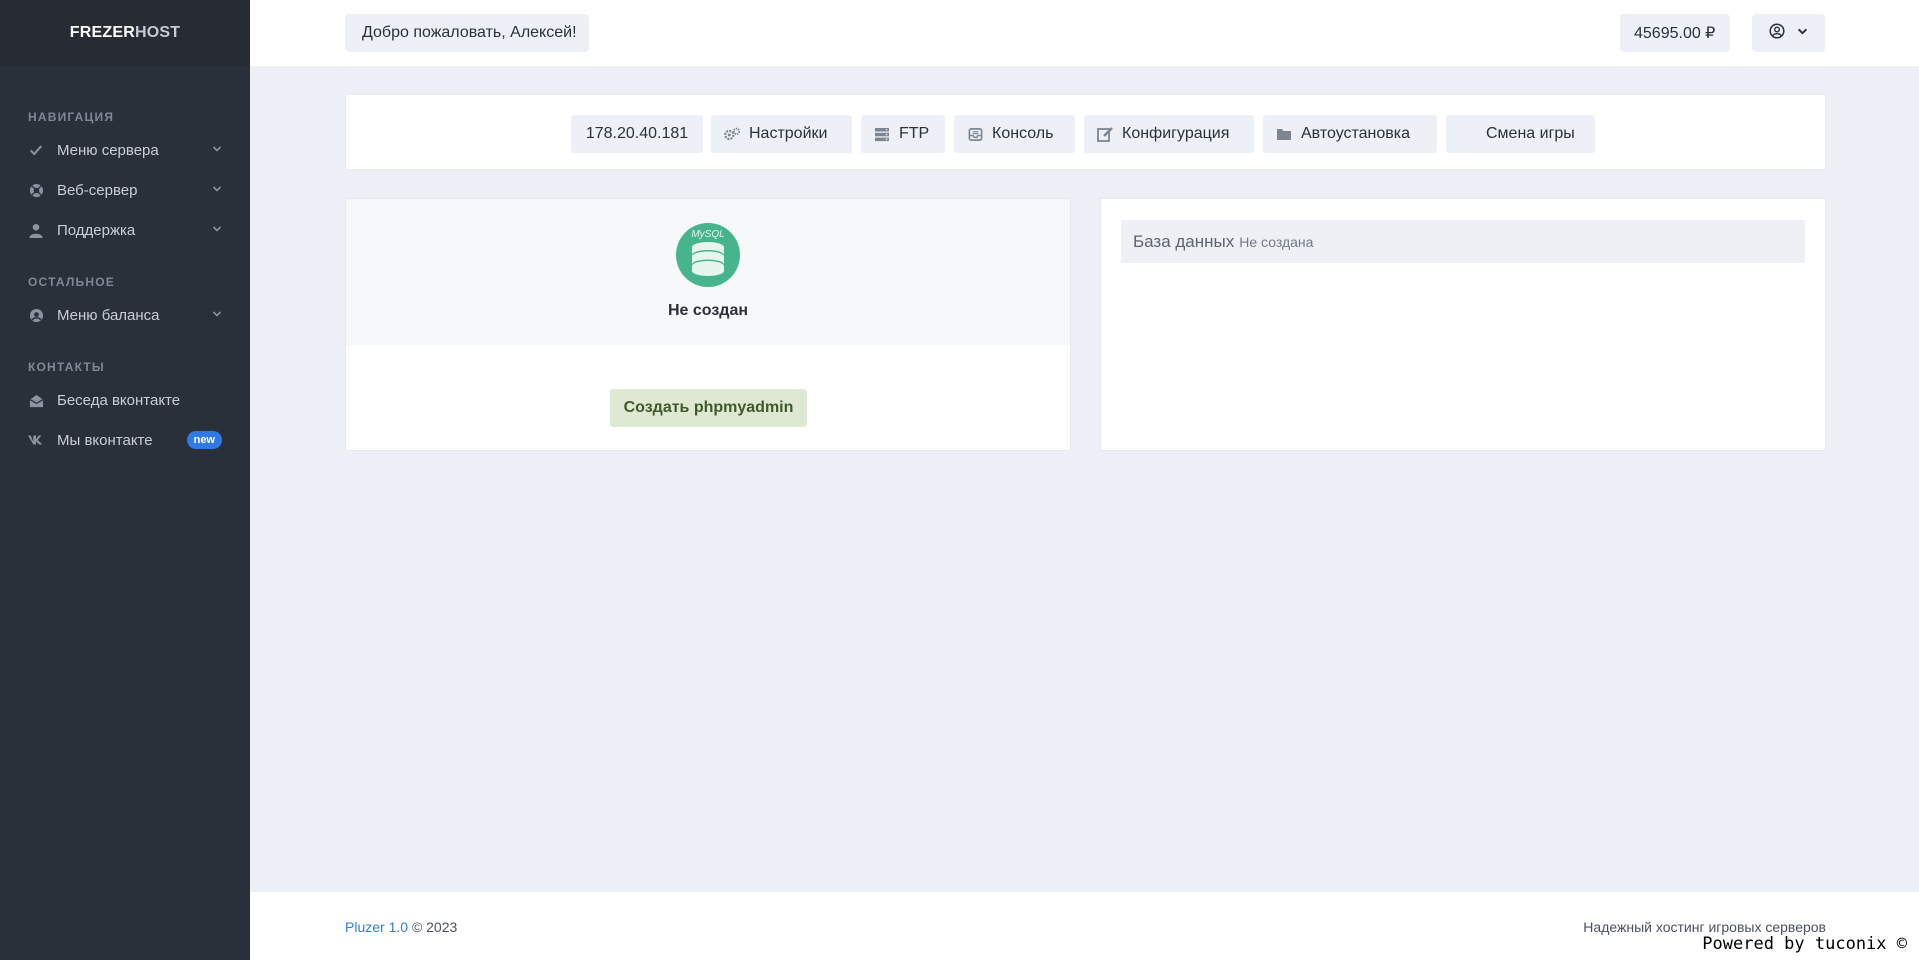  I want to click on tab-settings: Настройки, so click(781, 134).